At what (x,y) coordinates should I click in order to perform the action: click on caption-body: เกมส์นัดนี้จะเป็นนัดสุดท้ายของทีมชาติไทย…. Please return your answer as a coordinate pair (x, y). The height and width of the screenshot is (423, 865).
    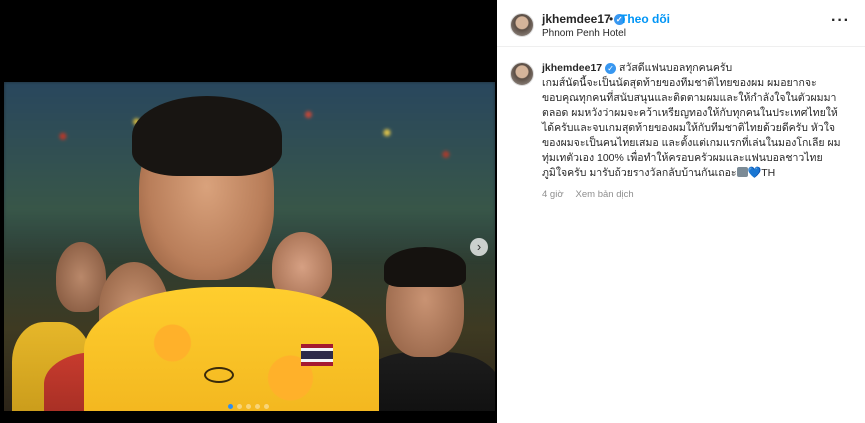
    Looking at the image, I should click on (691, 128).